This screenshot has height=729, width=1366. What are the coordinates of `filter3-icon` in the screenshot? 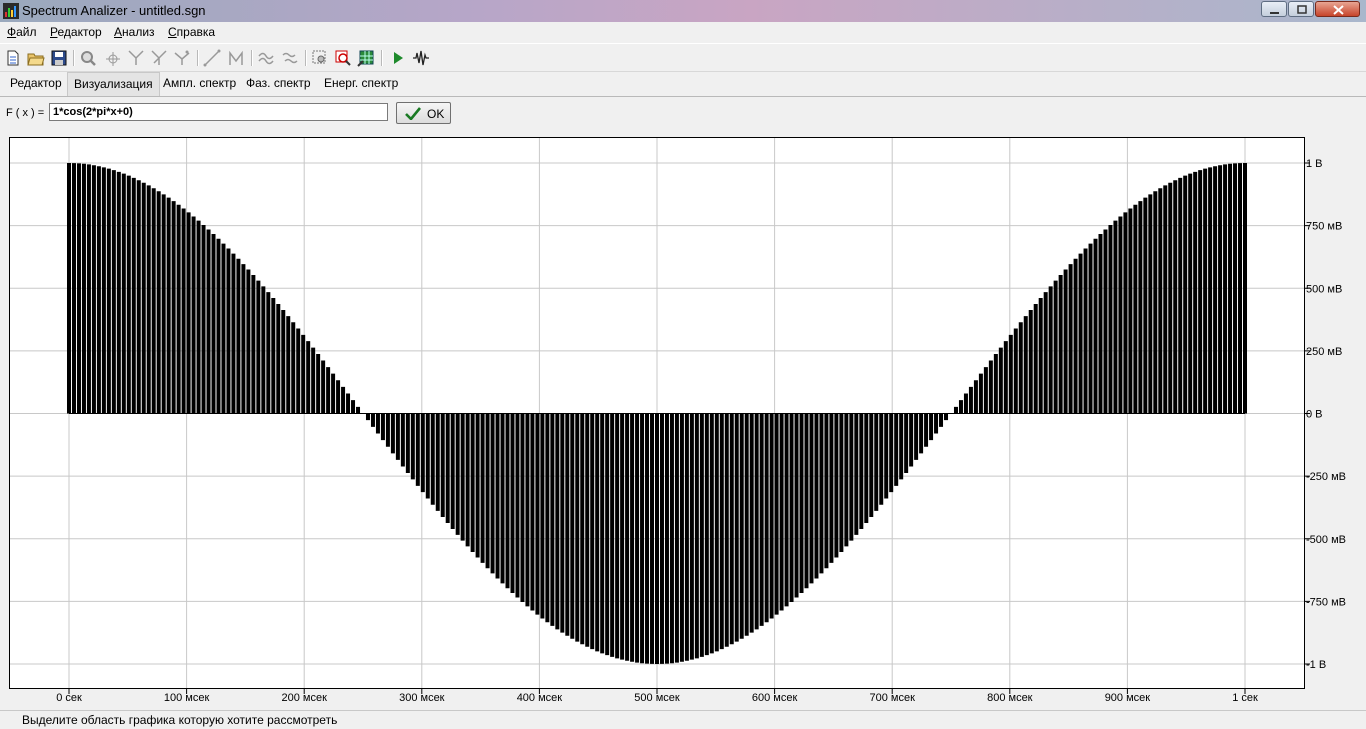 It's located at (182, 57).